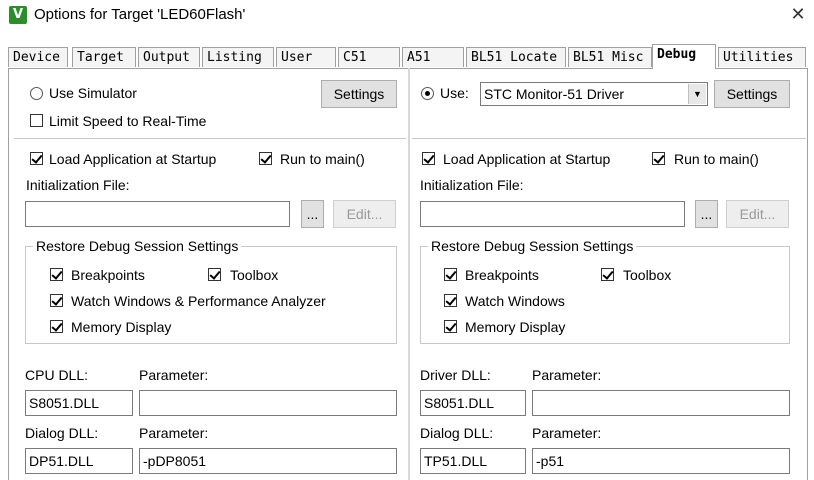 The height and width of the screenshot is (480, 814). I want to click on use-simulator-radio, so click(36, 93).